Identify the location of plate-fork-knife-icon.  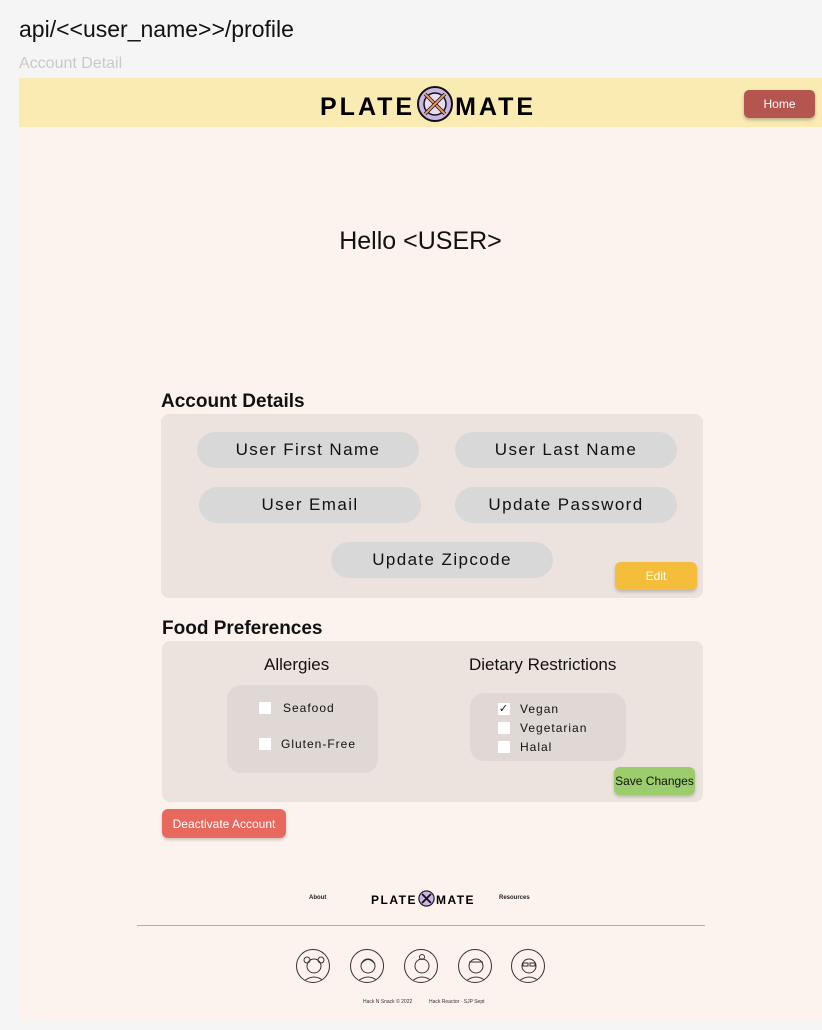
(435, 107).